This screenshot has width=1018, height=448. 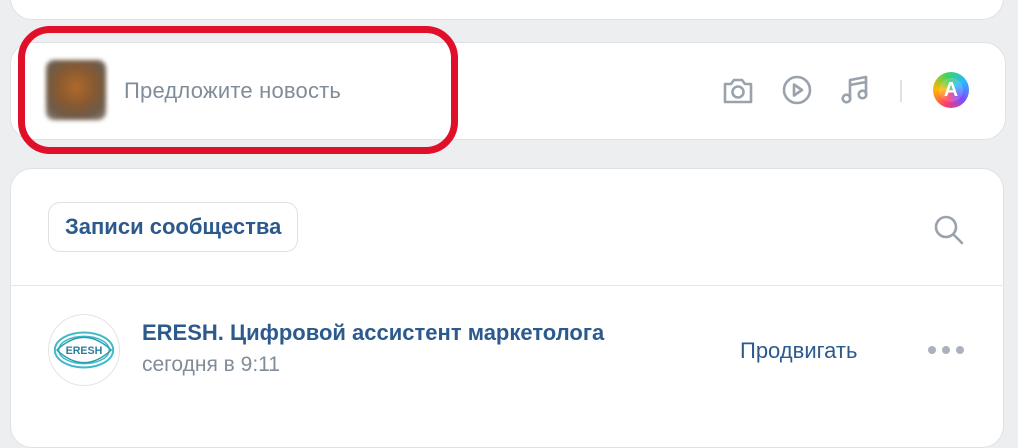 I want to click on community-avatar: ERESH, so click(x=84, y=350).